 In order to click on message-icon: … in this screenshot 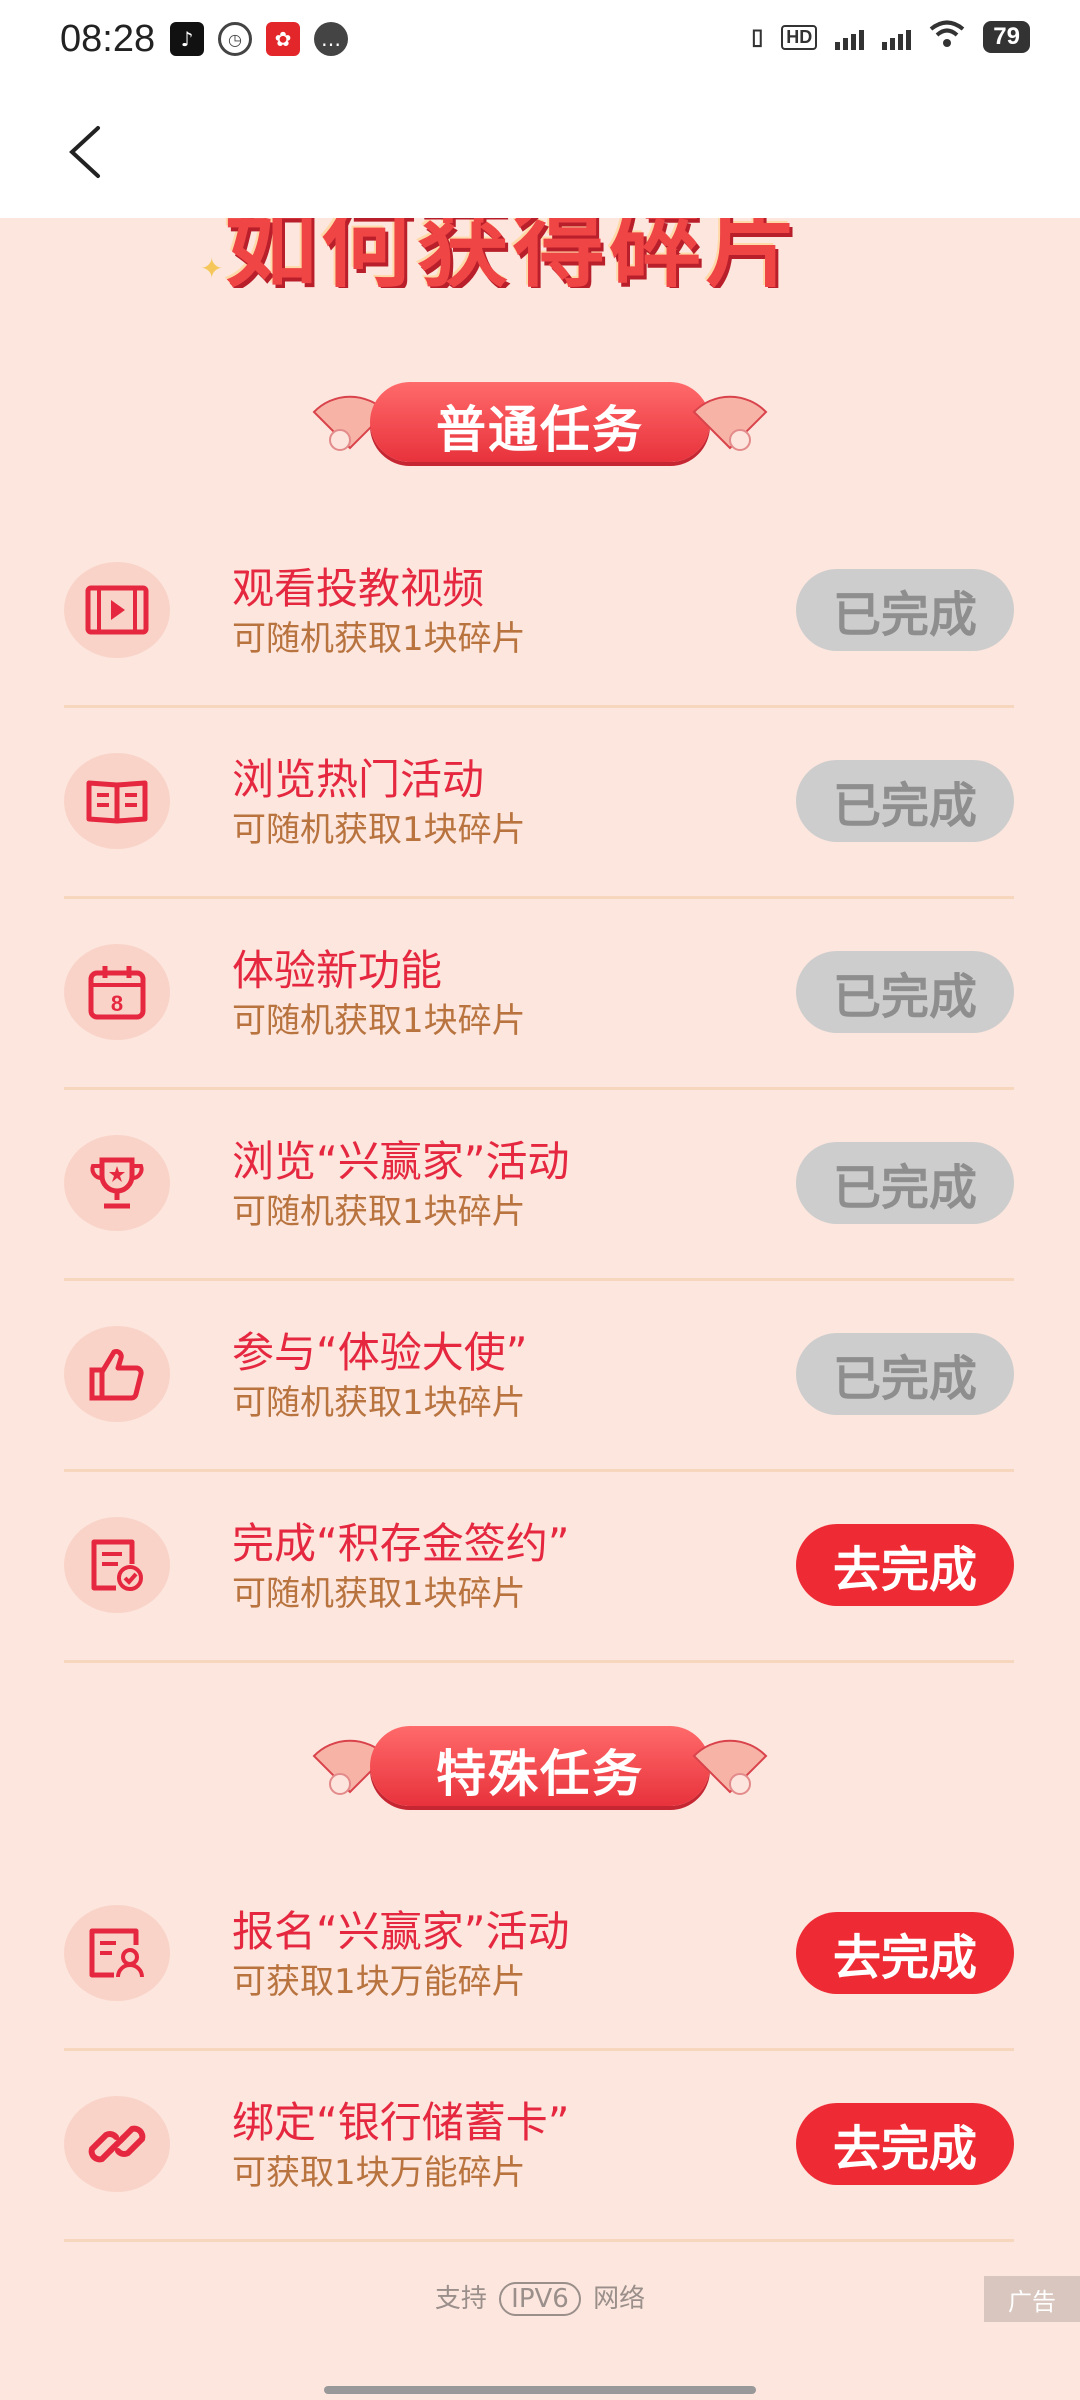, I will do `click(331, 39)`.